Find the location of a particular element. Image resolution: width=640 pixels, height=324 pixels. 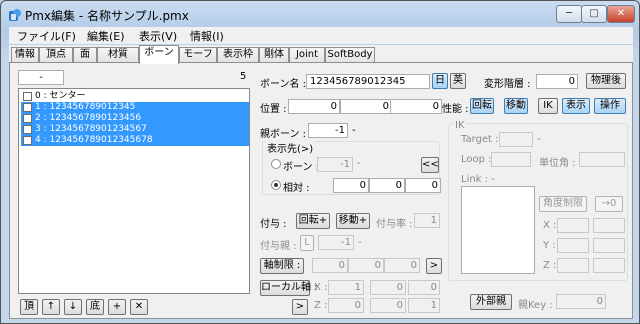

list-item: 0 : センター is located at coordinates (135, 96).